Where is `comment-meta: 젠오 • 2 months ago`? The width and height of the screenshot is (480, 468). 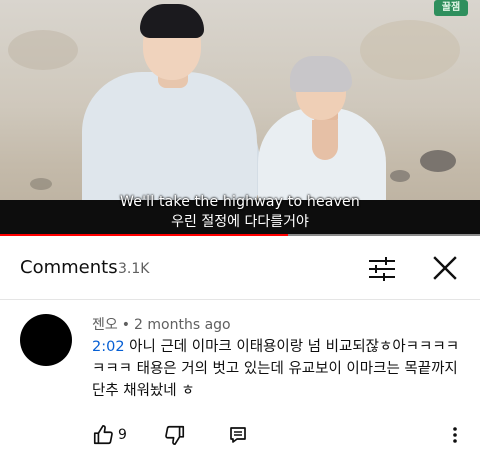 comment-meta: 젠오 • 2 months ago is located at coordinates (161, 324).